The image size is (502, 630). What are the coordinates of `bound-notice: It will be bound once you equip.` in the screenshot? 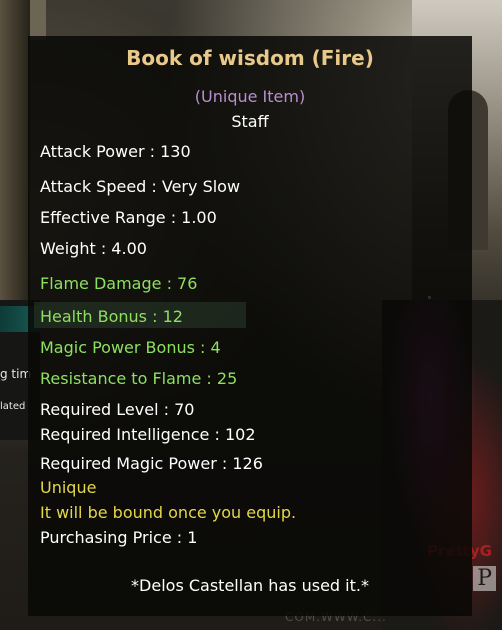 It's located at (168, 512).